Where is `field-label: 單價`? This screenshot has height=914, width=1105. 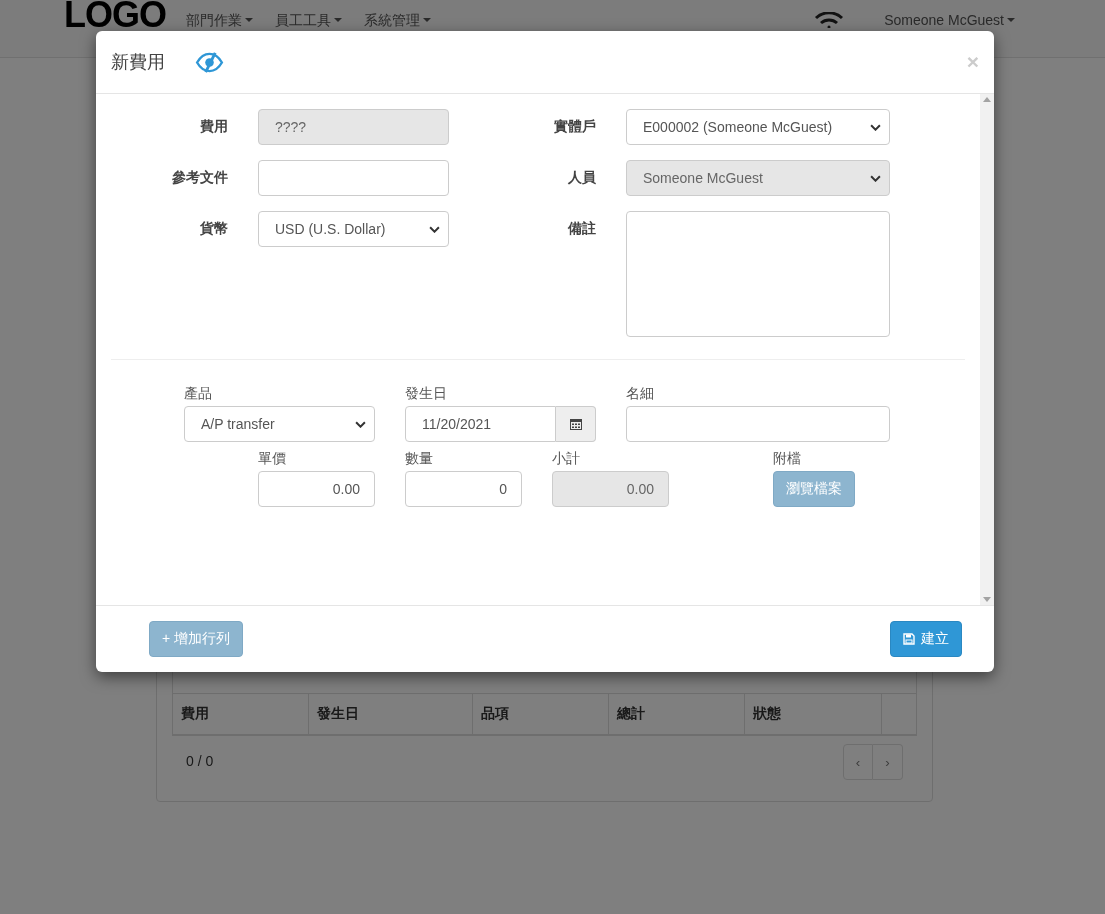
field-label: 單價 is located at coordinates (272, 459).